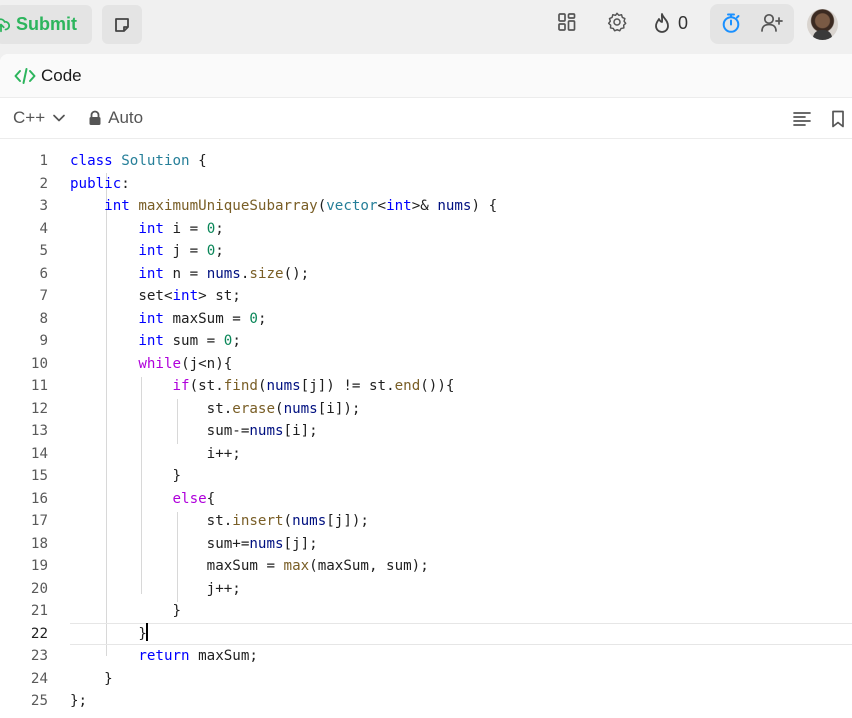 The image size is (852, 718). I want to click on code-text: int sum = 0;, so click(189, 341).